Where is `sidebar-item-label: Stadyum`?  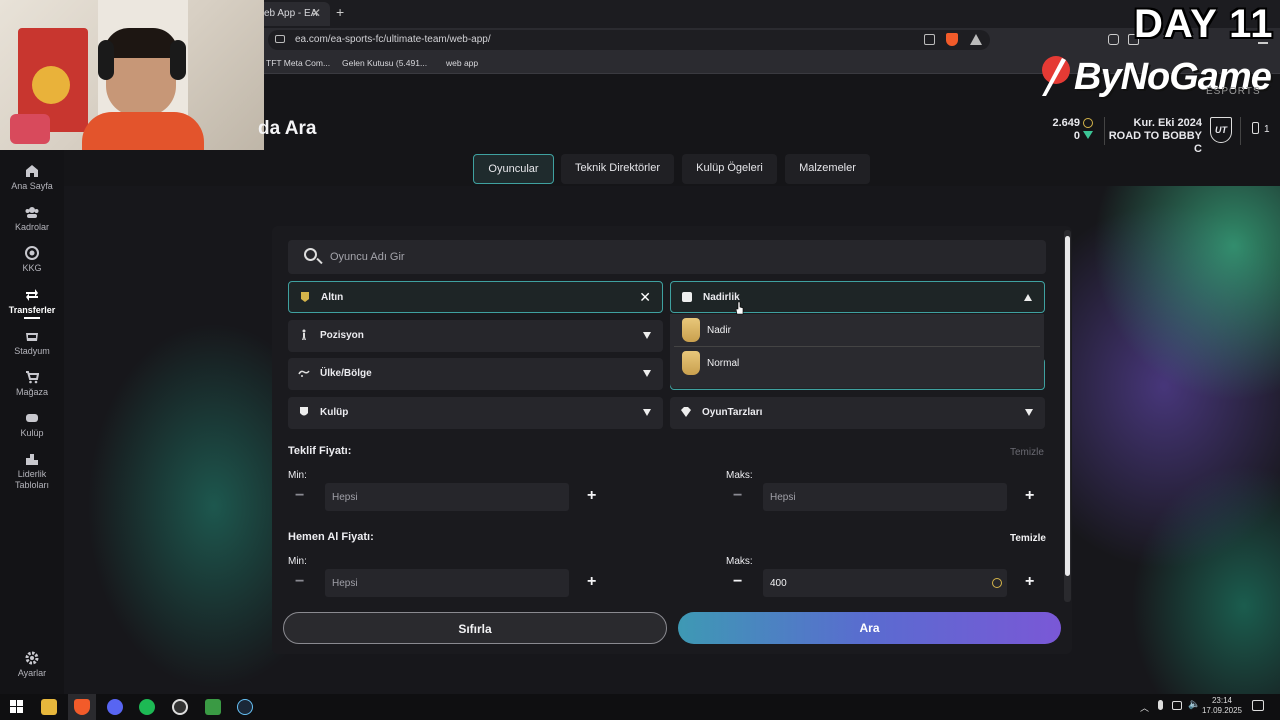 sidebar-item-label: Stadyum is located at coordinates (32, 351).